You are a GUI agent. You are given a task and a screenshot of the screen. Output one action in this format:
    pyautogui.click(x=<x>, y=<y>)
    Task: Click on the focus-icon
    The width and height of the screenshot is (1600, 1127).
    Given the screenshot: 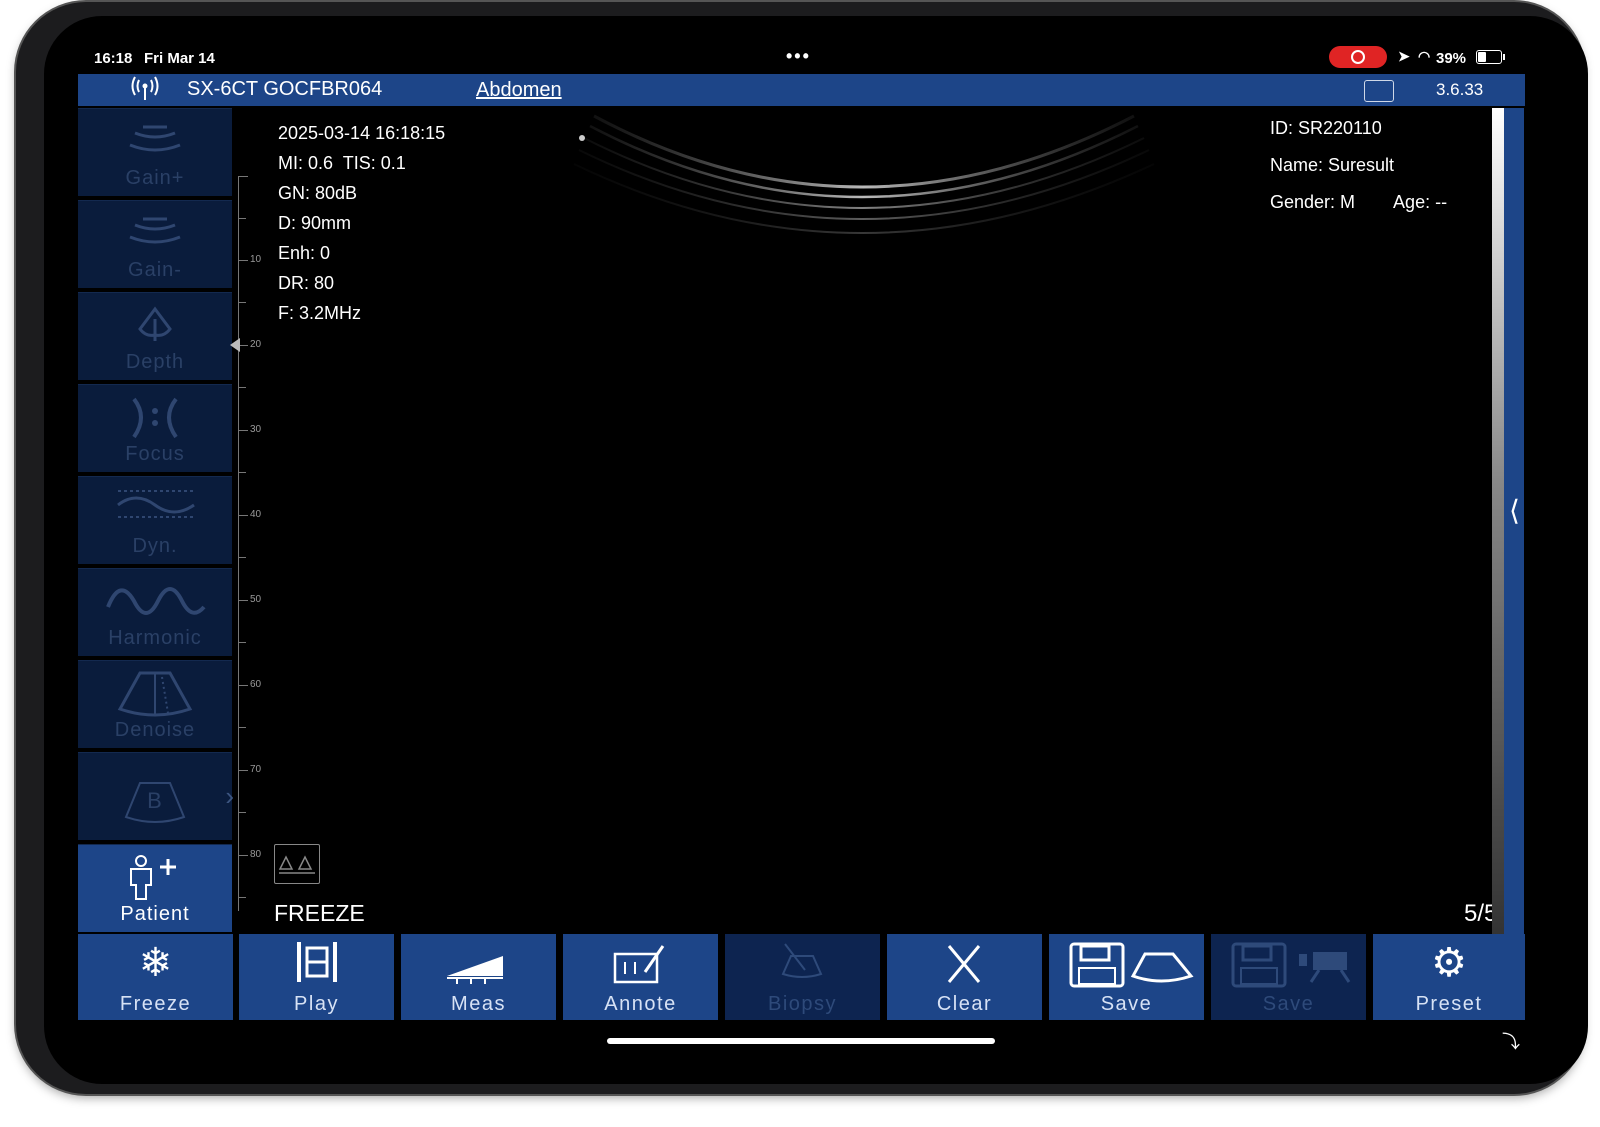 What is the action you would take?
    pyautogui.click(x=155, y=418)
    